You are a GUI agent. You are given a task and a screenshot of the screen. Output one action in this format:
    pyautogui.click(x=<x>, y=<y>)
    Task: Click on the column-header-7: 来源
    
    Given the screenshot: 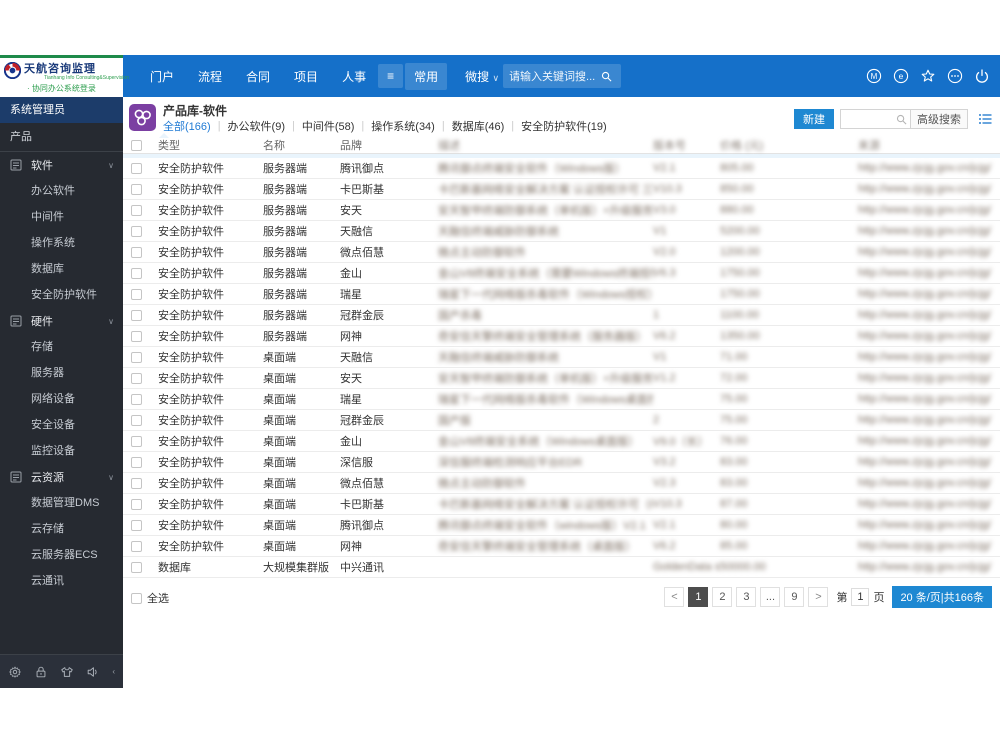 What is the action you would take?
    pyautogui.click(x=929, y=145)
    